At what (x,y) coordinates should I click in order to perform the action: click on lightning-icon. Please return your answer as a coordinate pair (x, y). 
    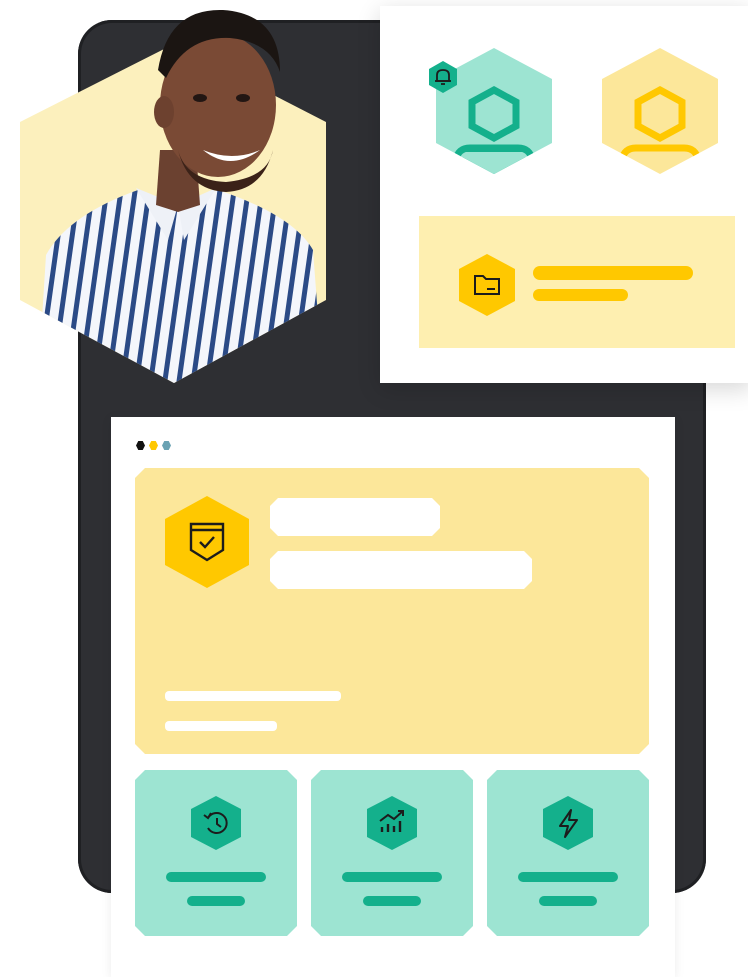
    Looking at the image, I should click on (568, 823).